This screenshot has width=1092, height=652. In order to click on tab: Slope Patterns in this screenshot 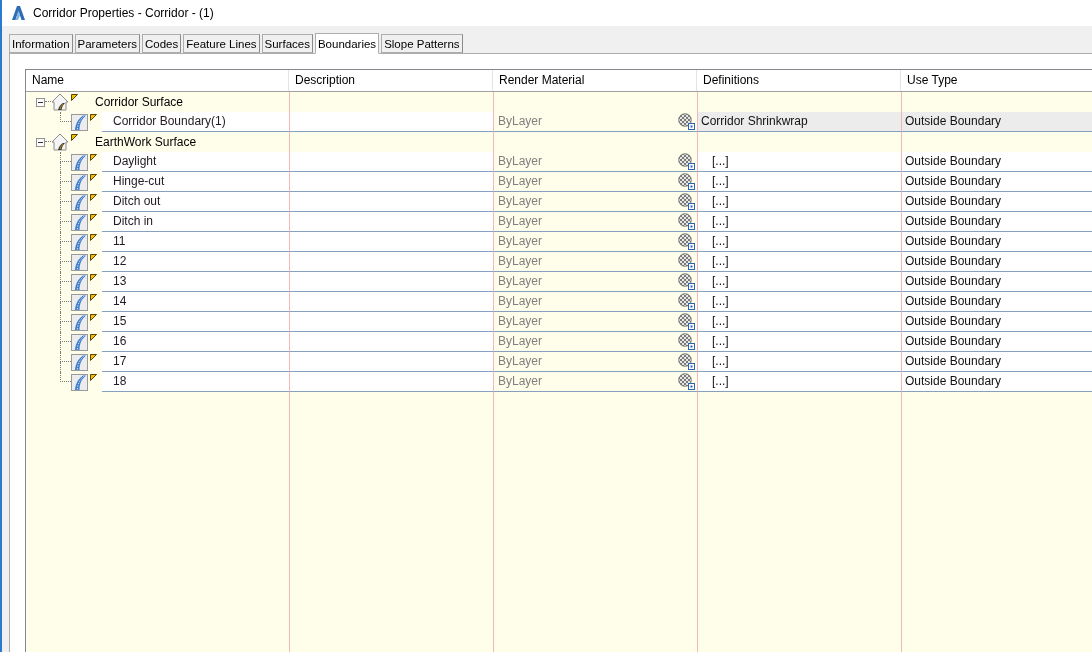, I will do `click(422, 43)`.